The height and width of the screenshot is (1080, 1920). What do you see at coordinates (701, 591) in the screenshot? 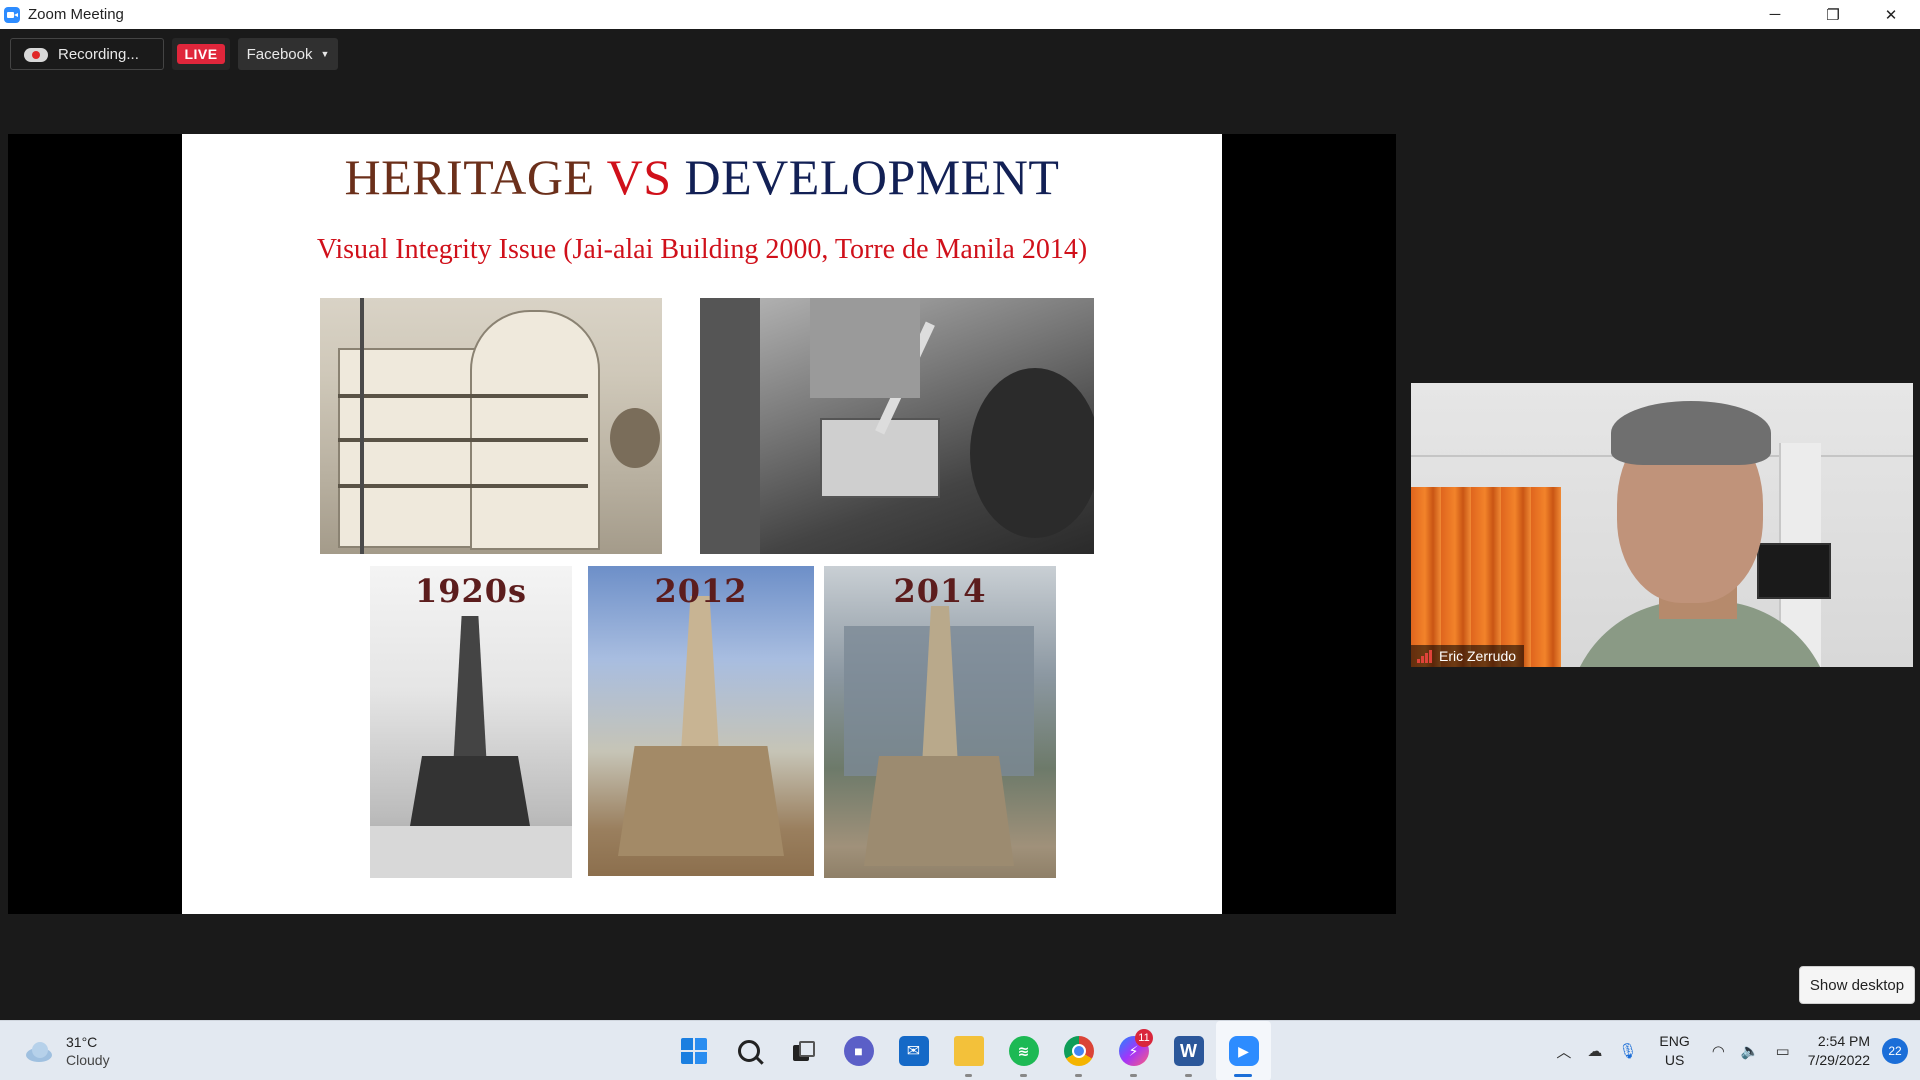
I see `year-label-2012: 2012` at bounding box center [701, 591].